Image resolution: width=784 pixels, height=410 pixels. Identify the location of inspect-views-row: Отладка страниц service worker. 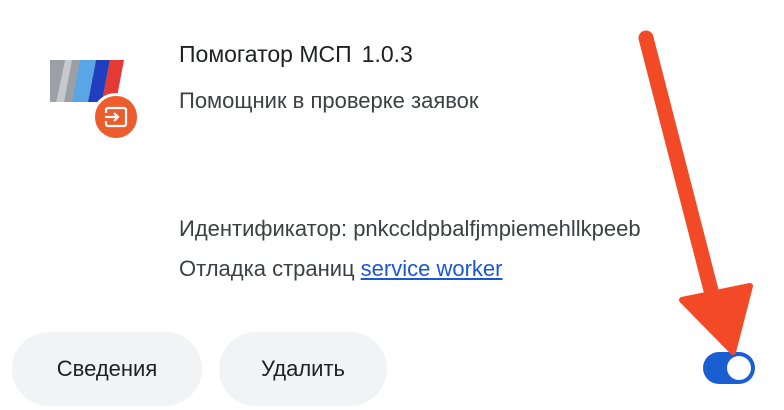
(340, 269).